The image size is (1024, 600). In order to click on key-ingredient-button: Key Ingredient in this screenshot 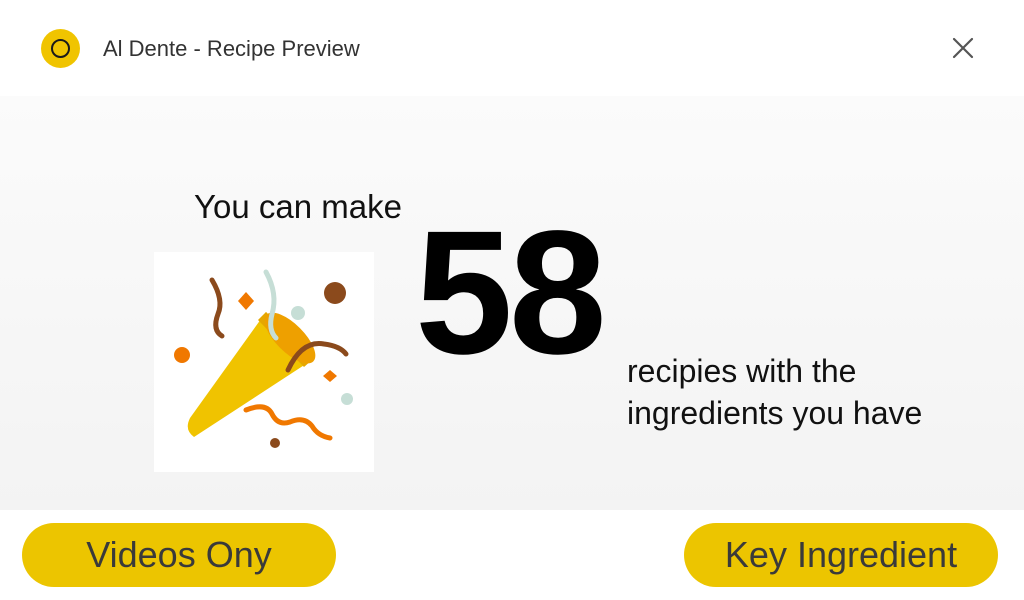, I will do `click(841, 555)`.